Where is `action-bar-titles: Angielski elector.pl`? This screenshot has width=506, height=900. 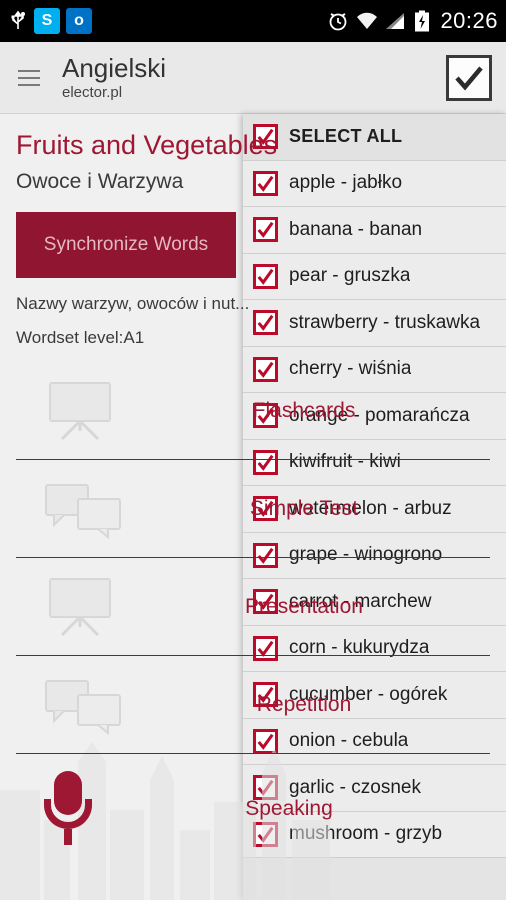 action-bar-titles: Angielski elector.pl is located at coordinates (112, 77).